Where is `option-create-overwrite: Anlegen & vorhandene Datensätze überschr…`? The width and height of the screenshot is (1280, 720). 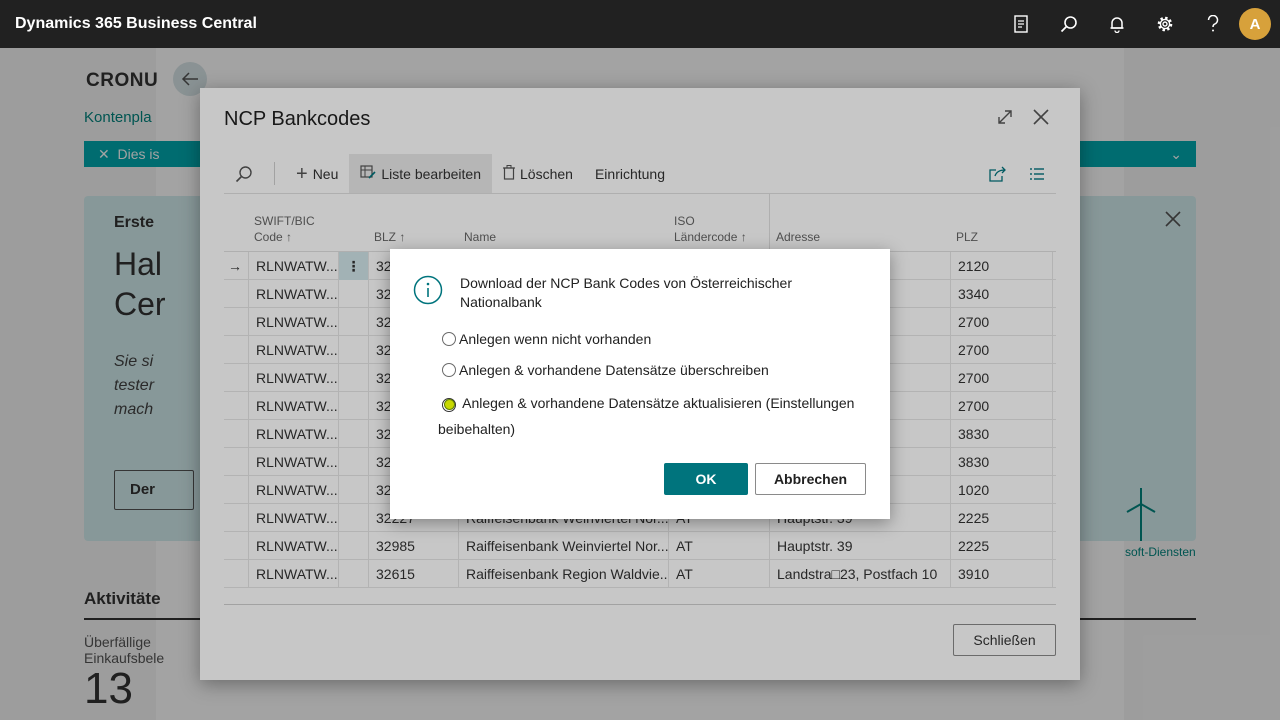
option-create-overwrite: Anlegen & vorhandene Datensätze überschr… is located at coordinates (605, 370).